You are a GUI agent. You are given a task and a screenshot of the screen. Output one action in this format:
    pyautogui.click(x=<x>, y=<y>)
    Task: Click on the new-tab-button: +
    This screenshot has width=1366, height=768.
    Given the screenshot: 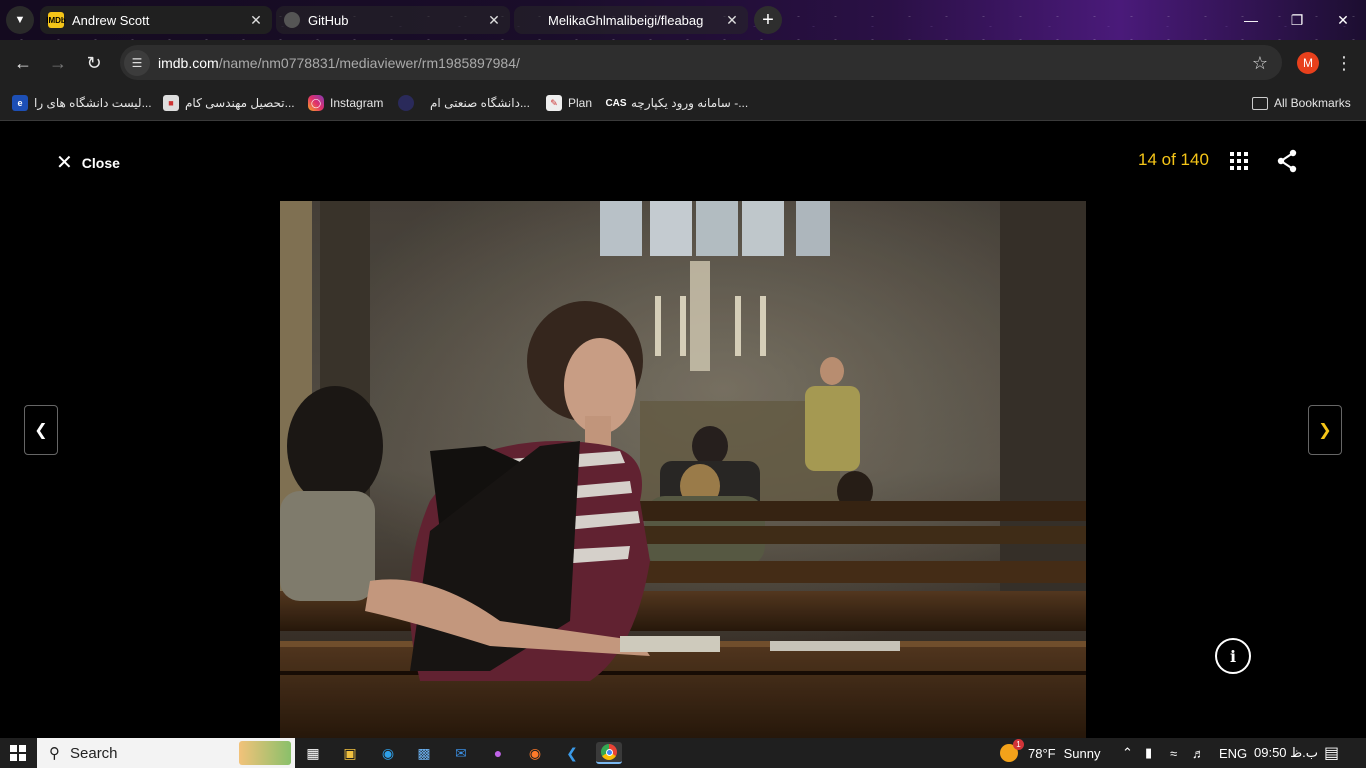 What is the action you would take?
    pyautogui.click(x=768, y=20)
    